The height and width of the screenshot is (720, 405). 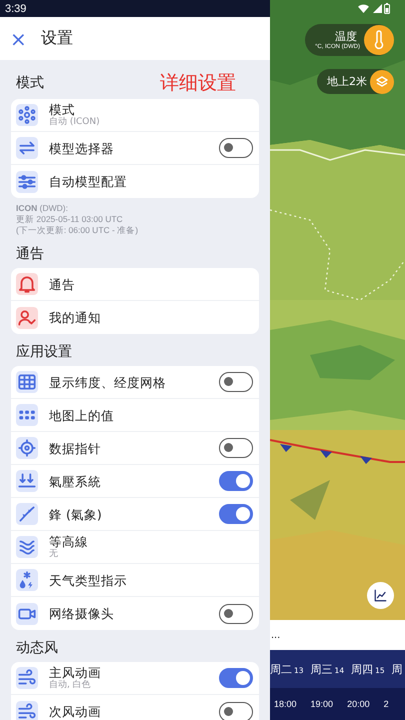 I want to click on time-label: 18:00, so click(x=285, y=704).